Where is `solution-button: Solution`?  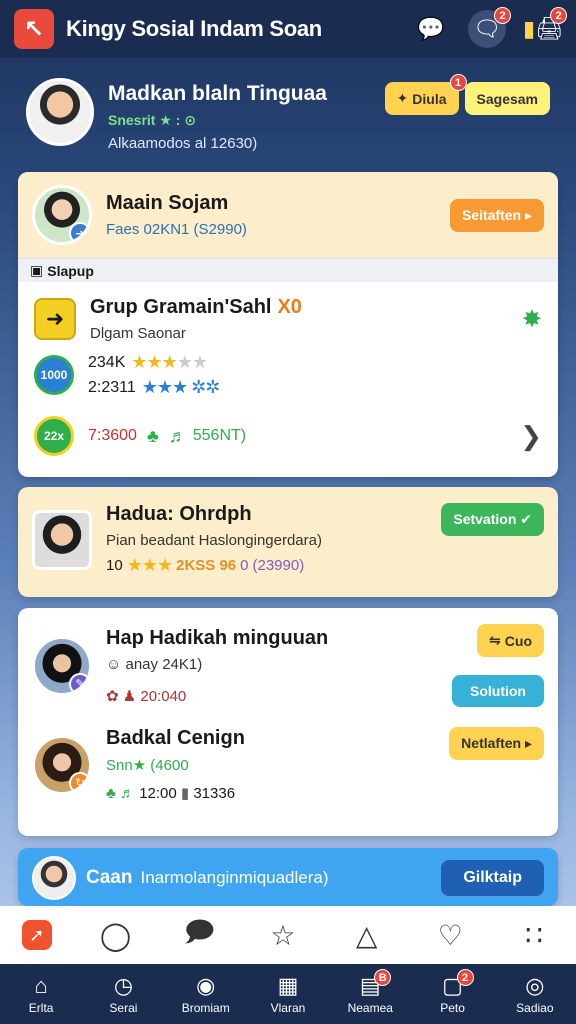
solution-button: Solution is located at coordinates (498, 691).